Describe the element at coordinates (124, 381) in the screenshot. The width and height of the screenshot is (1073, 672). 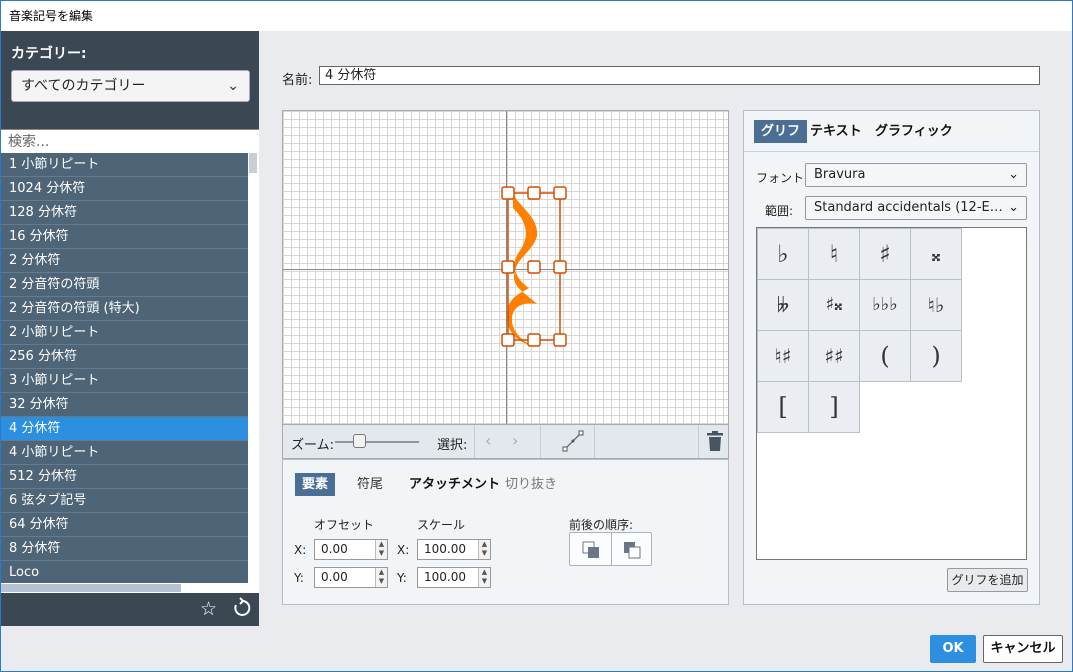
I see `list-item: 3 小節リピート` at that location.